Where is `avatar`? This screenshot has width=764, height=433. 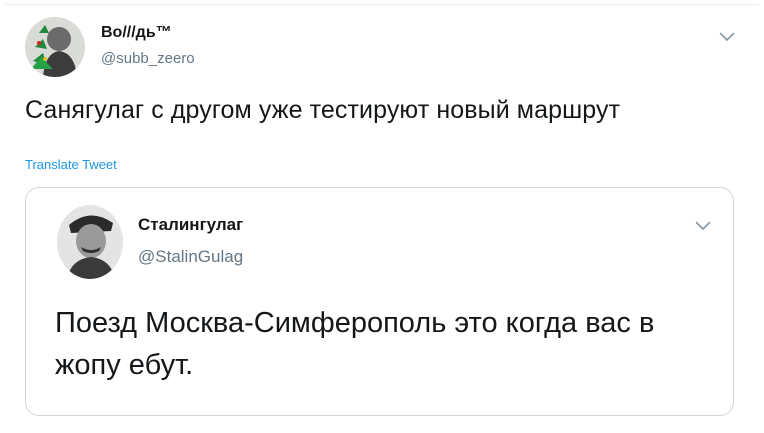 avatar is located at coordinates (55, 47).